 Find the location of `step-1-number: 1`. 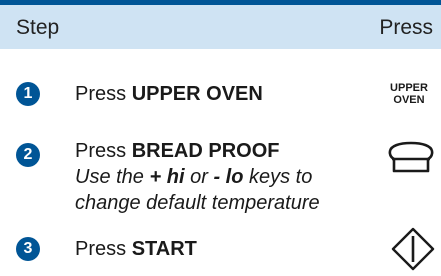

step-1-number: 1 is located at coordinates (28, 94).